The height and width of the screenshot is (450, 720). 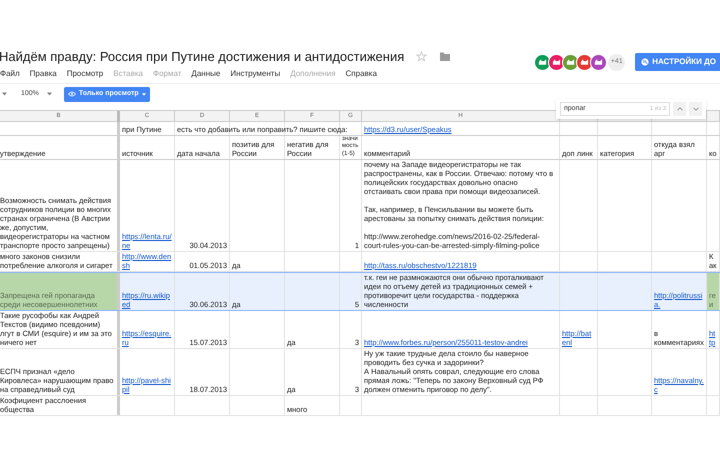 I want to click on menu-item: Файл, so click(x=10, y=74).